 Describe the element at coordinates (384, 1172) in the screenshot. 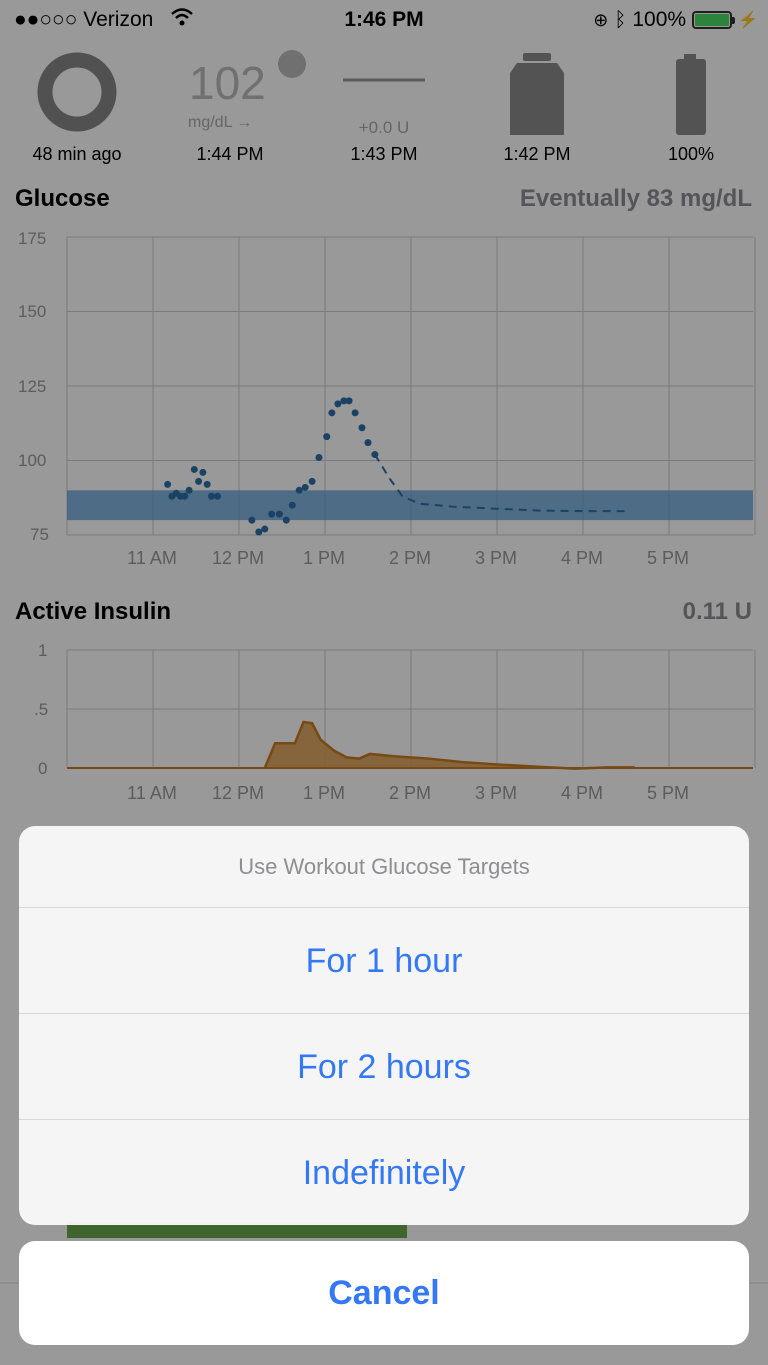

I see `indefinitely-button: Indefinitely` at that location.